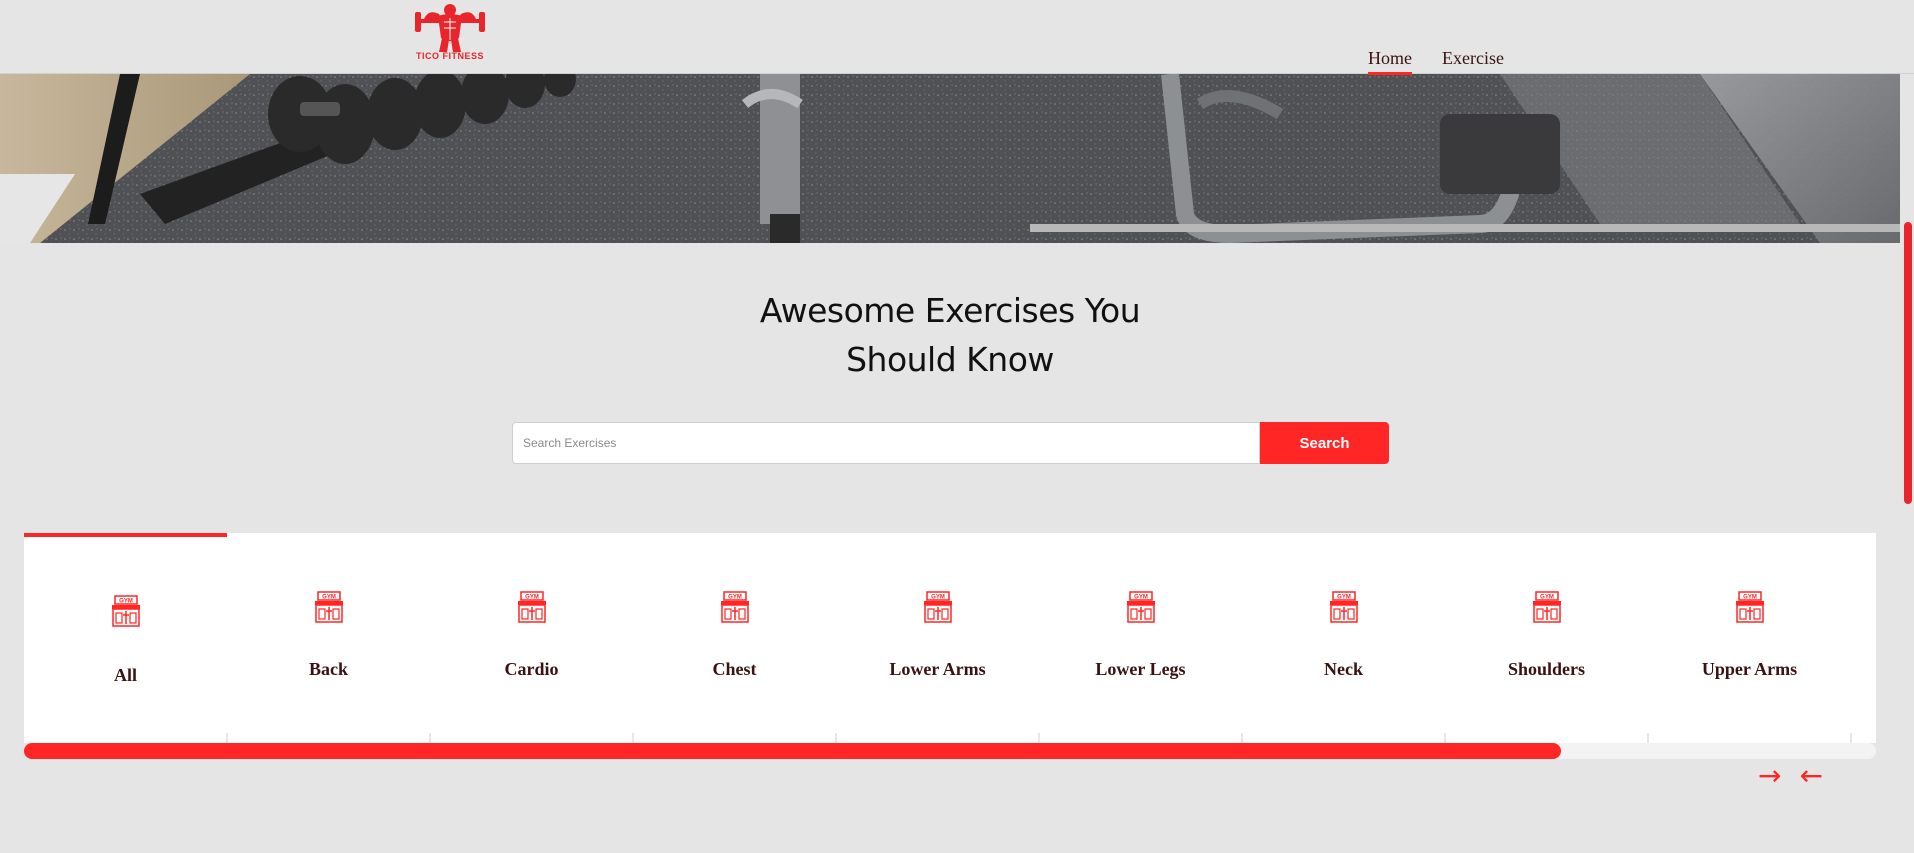 The image size is (1914, 853). I want to click on category-card-lower-arms: GYM Lower Arms, so click(937, 638).